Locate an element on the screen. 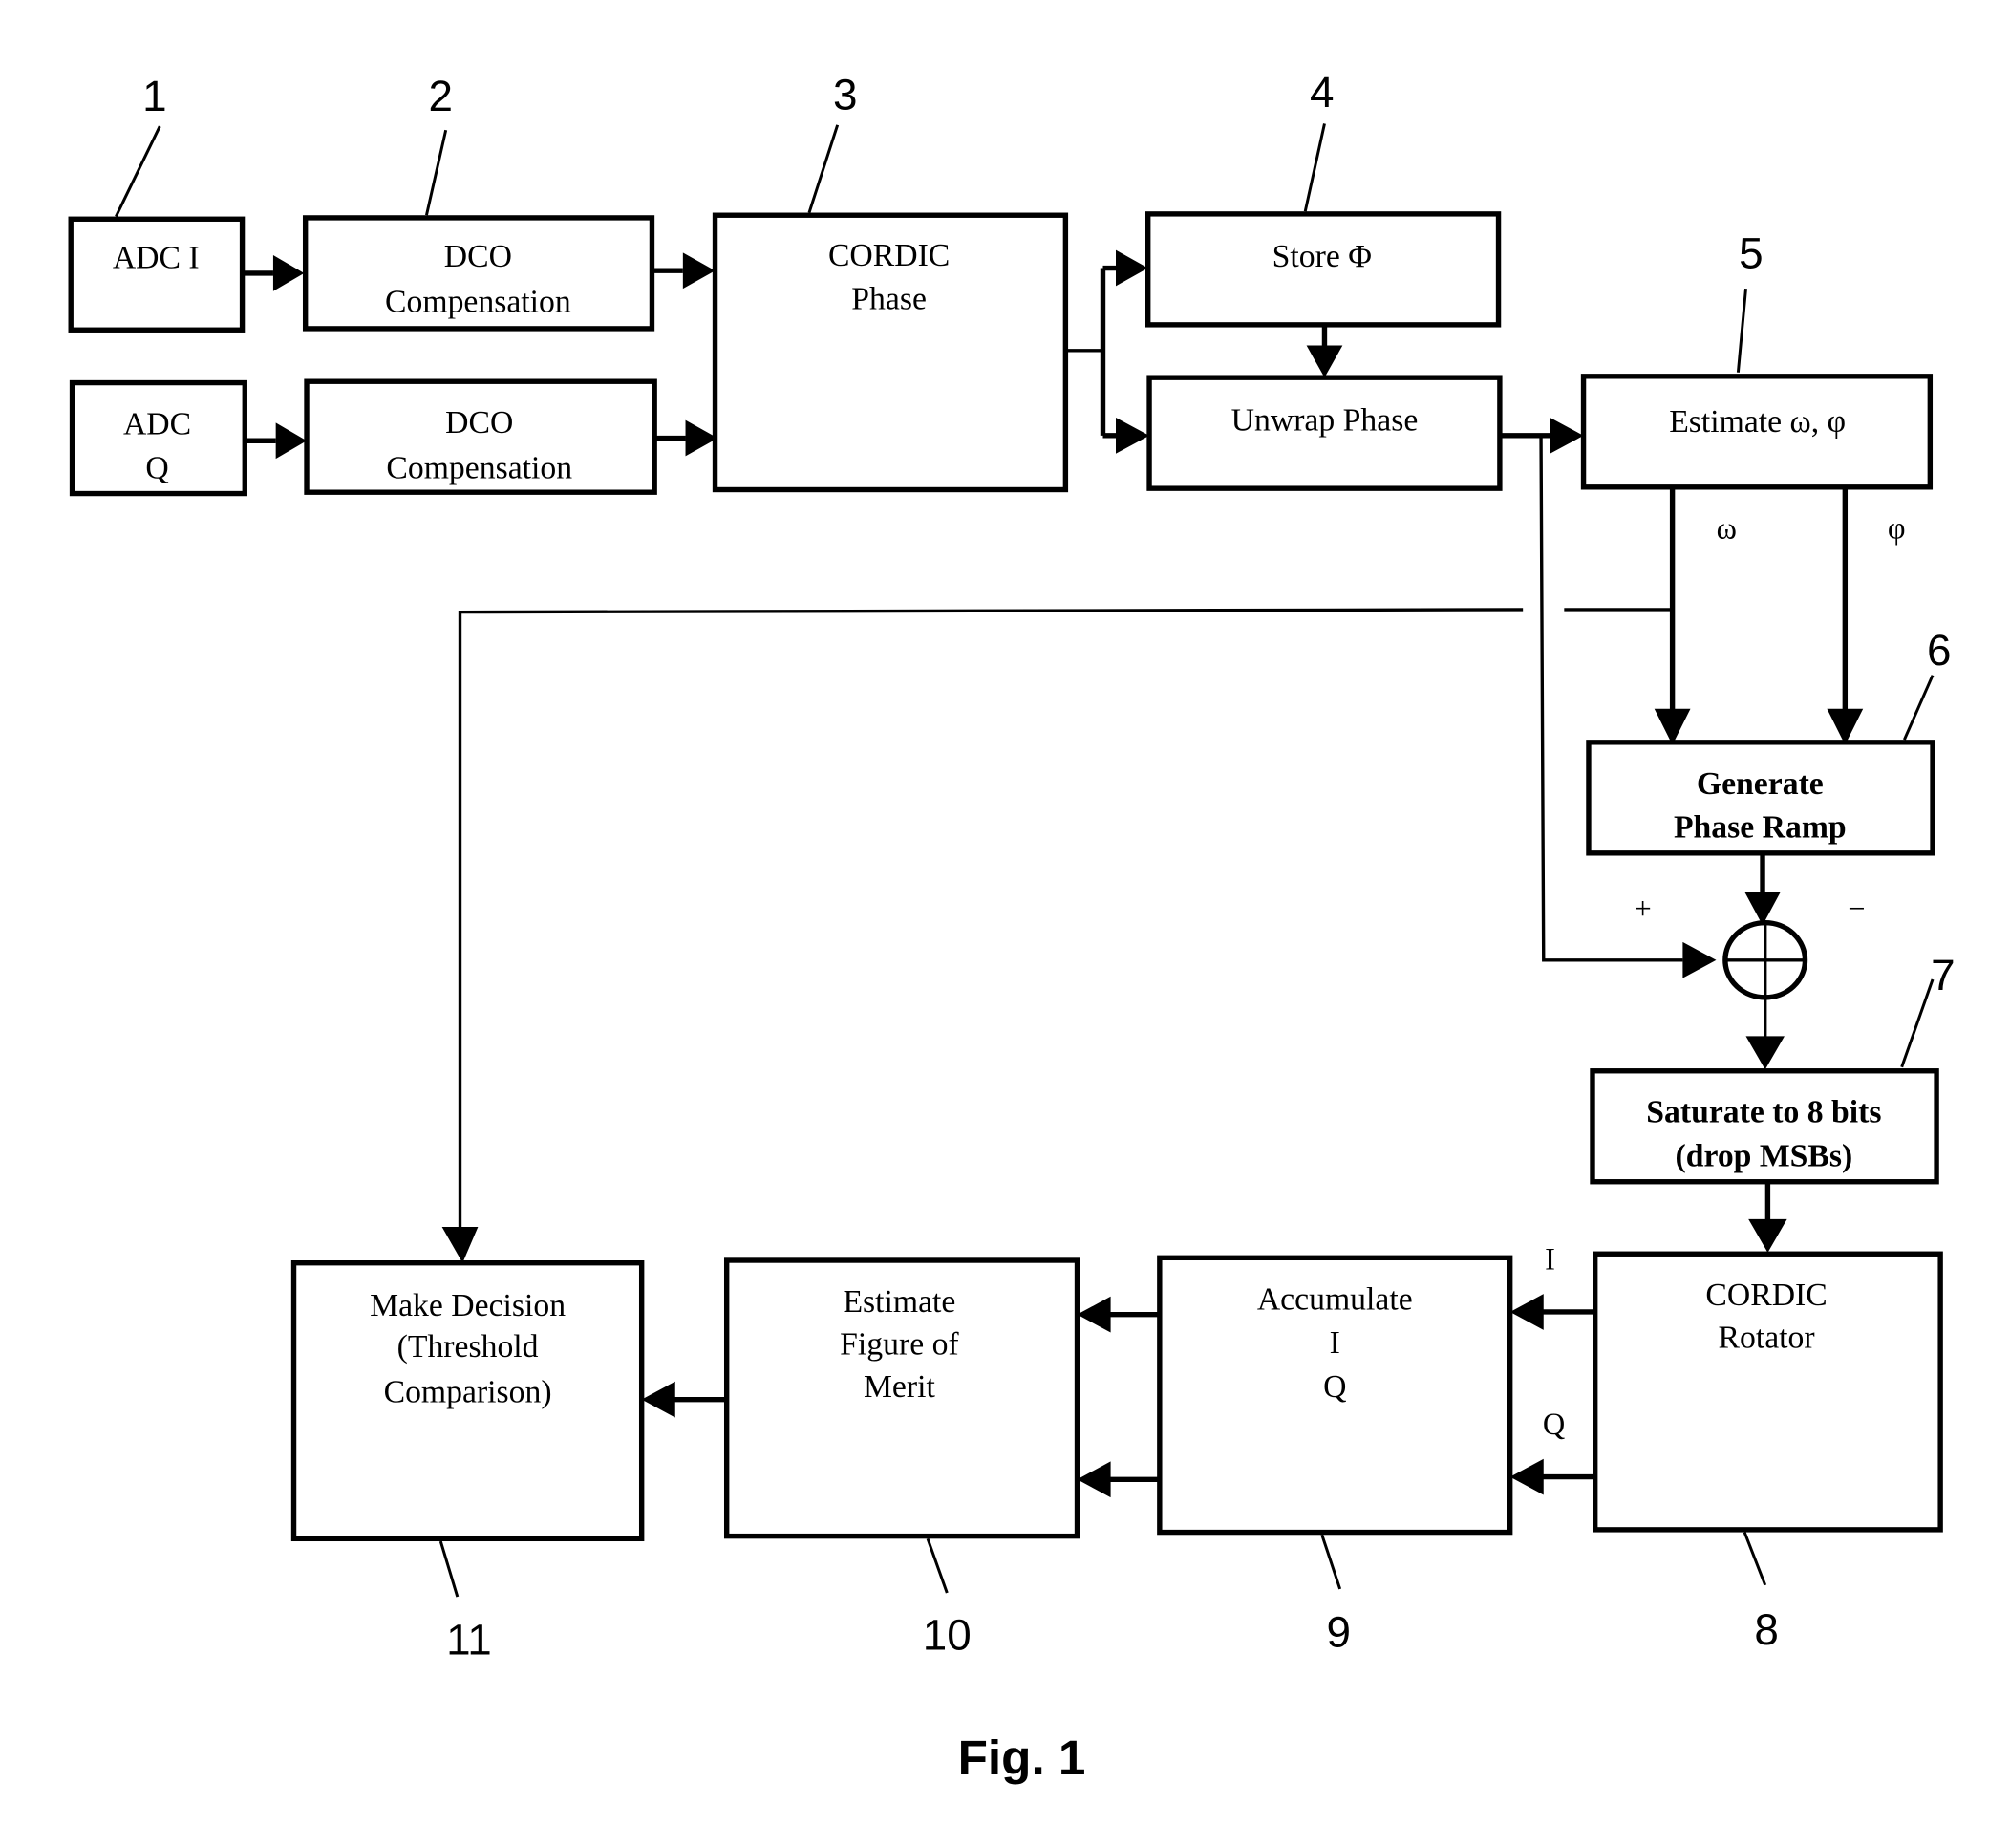 The height and width of the screenshot is (1848, 2010). block-estimate-omega-phi: Estimate ω, φ is located at coordinates (1757, 432).